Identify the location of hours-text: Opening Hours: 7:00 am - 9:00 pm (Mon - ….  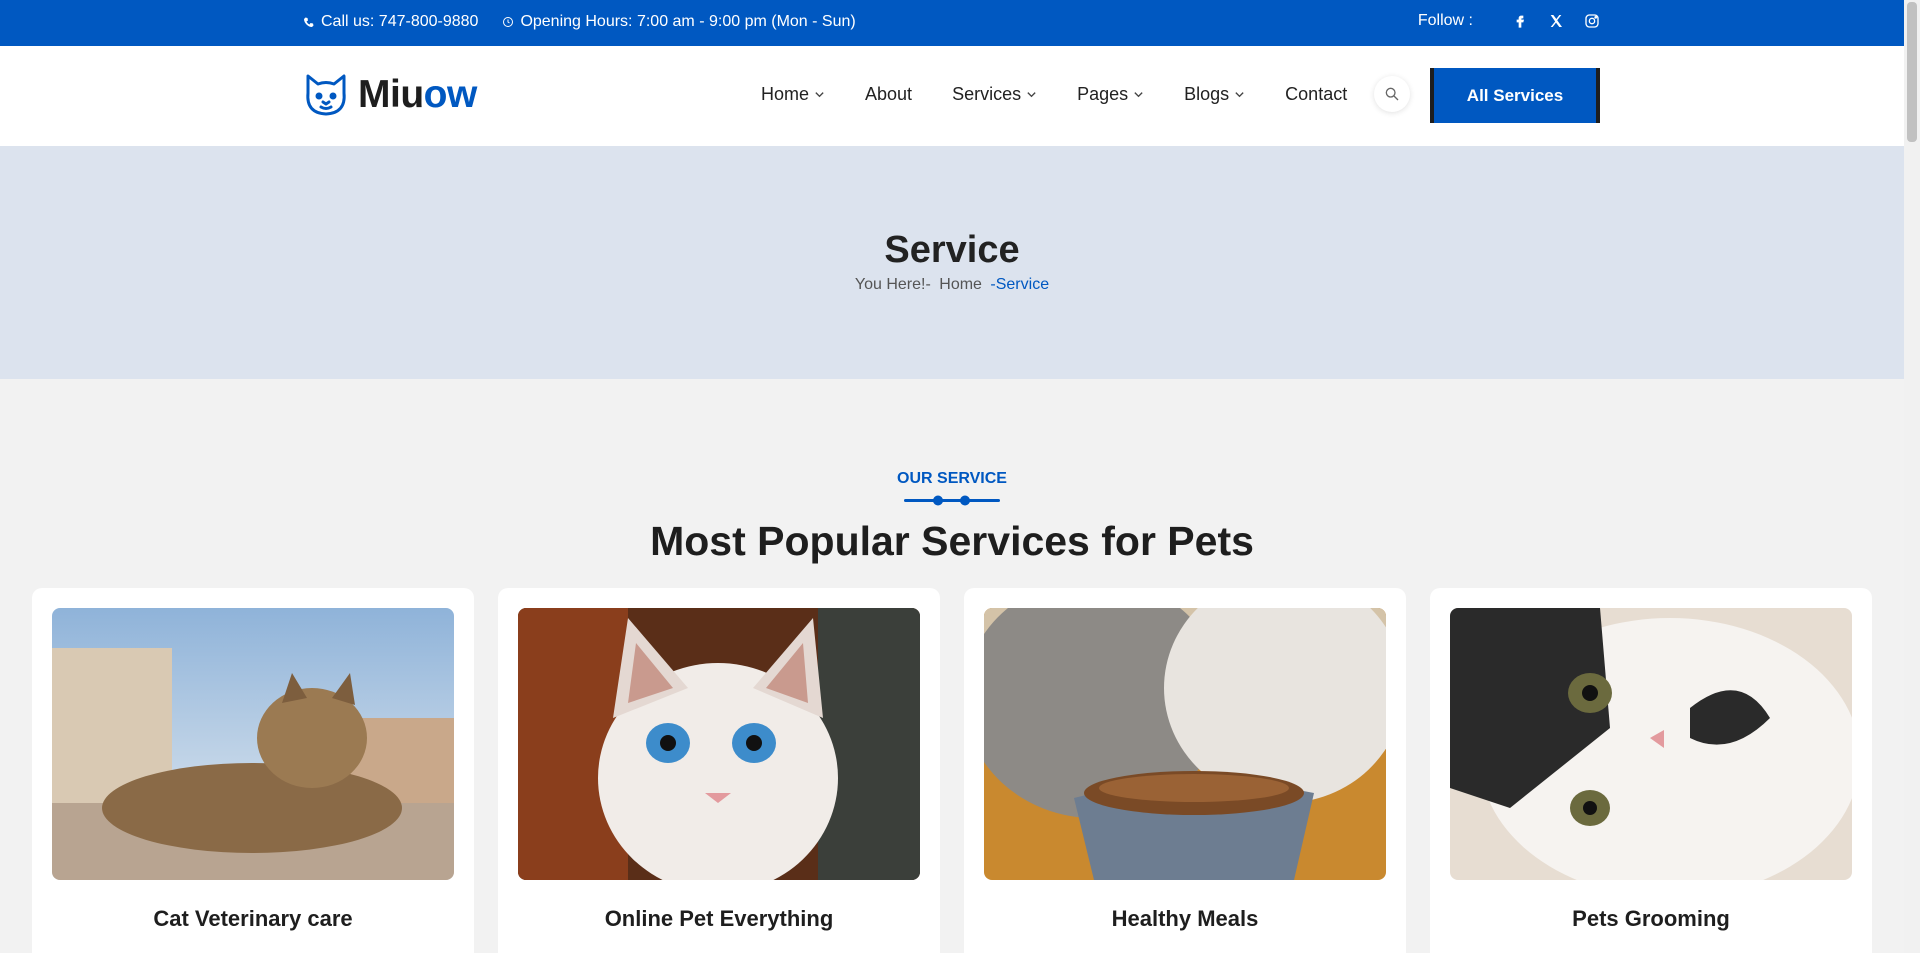
(688, 21).